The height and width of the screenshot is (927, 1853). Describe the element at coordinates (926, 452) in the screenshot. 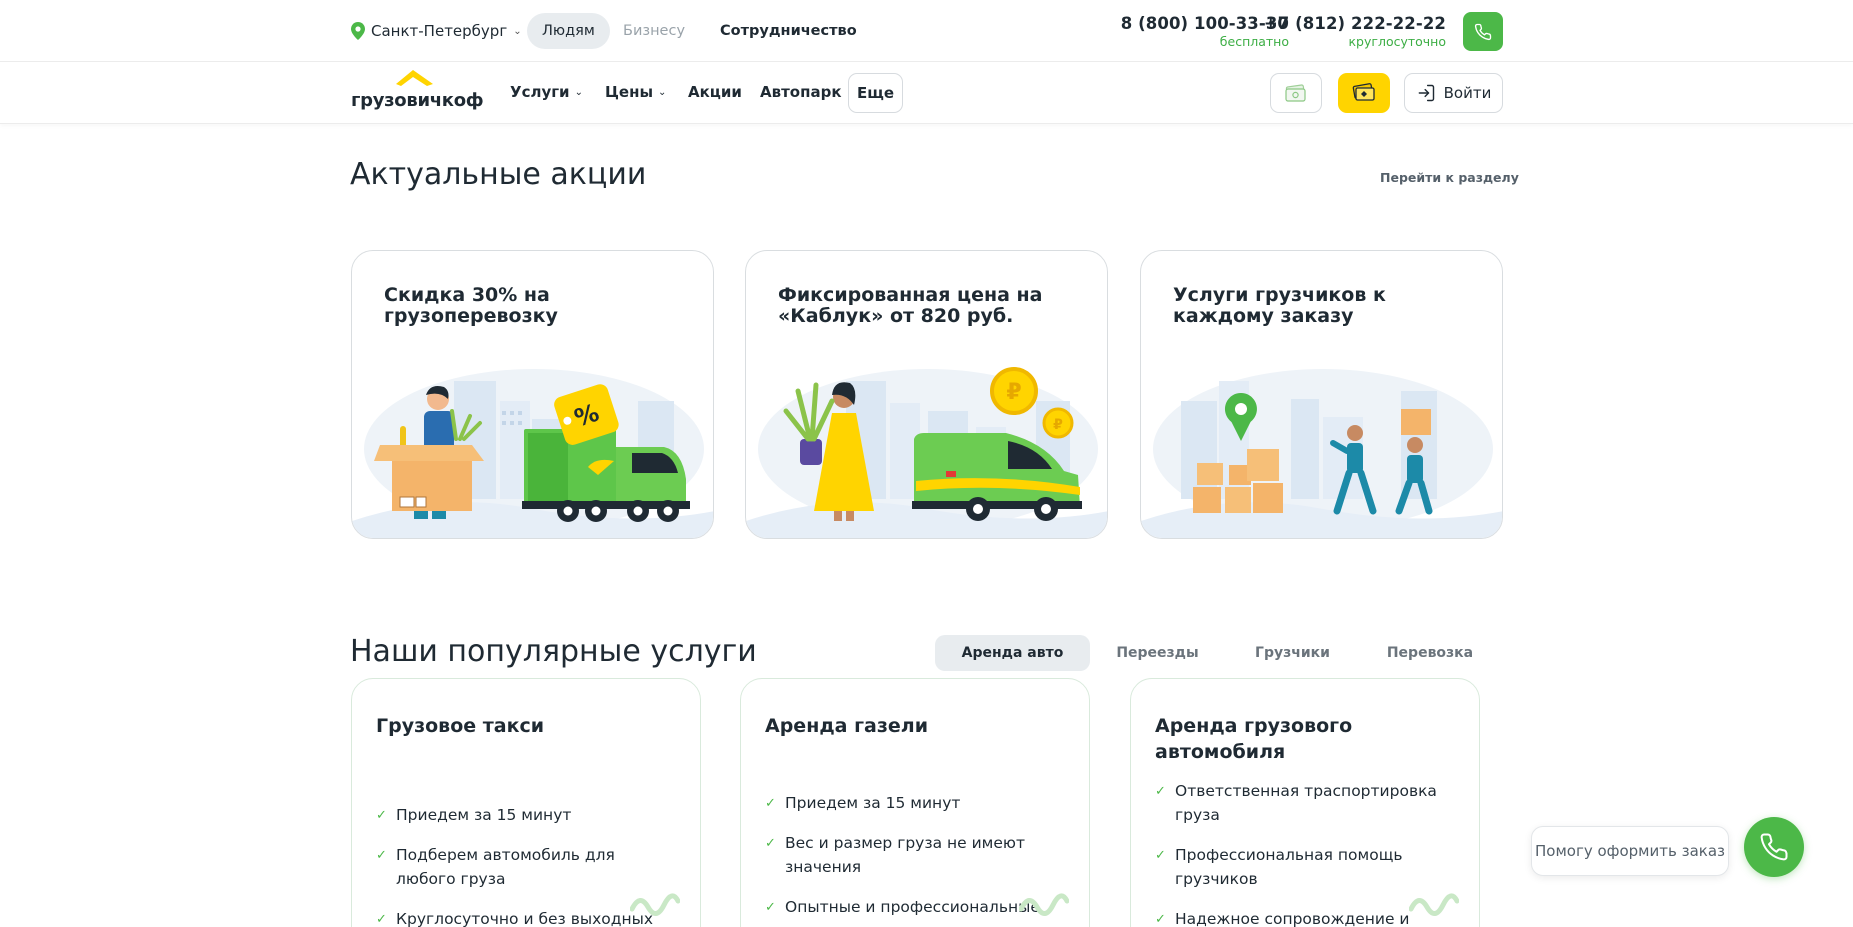

I see `promo-illustration-fixed-price: ₽ ₽` at that location.